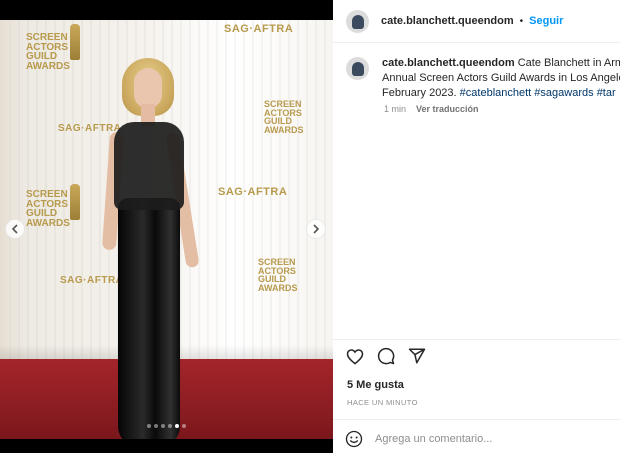 This screenshot has width=620, height=453. What do you see at coordinates (447, 21) in the screenshot?
I see `post-username: cate.blanchett.queendom` at bounding box center [447, 21].